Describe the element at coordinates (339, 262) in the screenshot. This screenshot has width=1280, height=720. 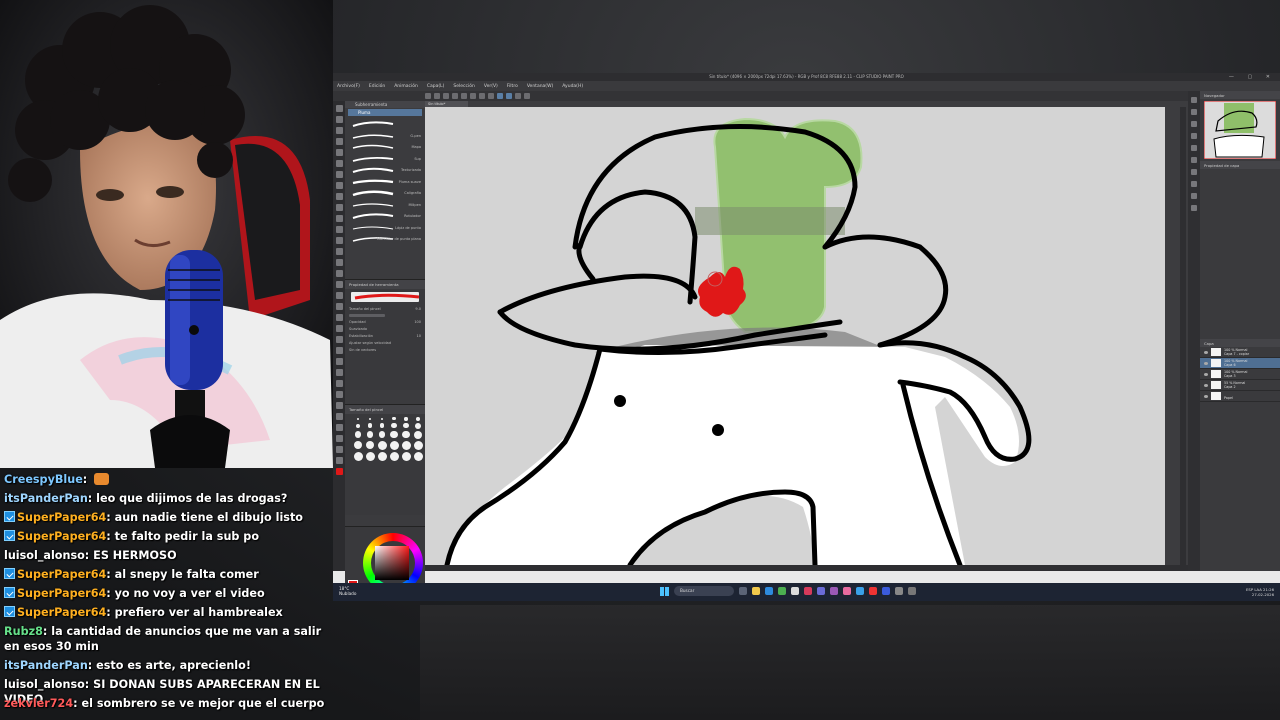
I see `ruler-tool-icon` at that location.